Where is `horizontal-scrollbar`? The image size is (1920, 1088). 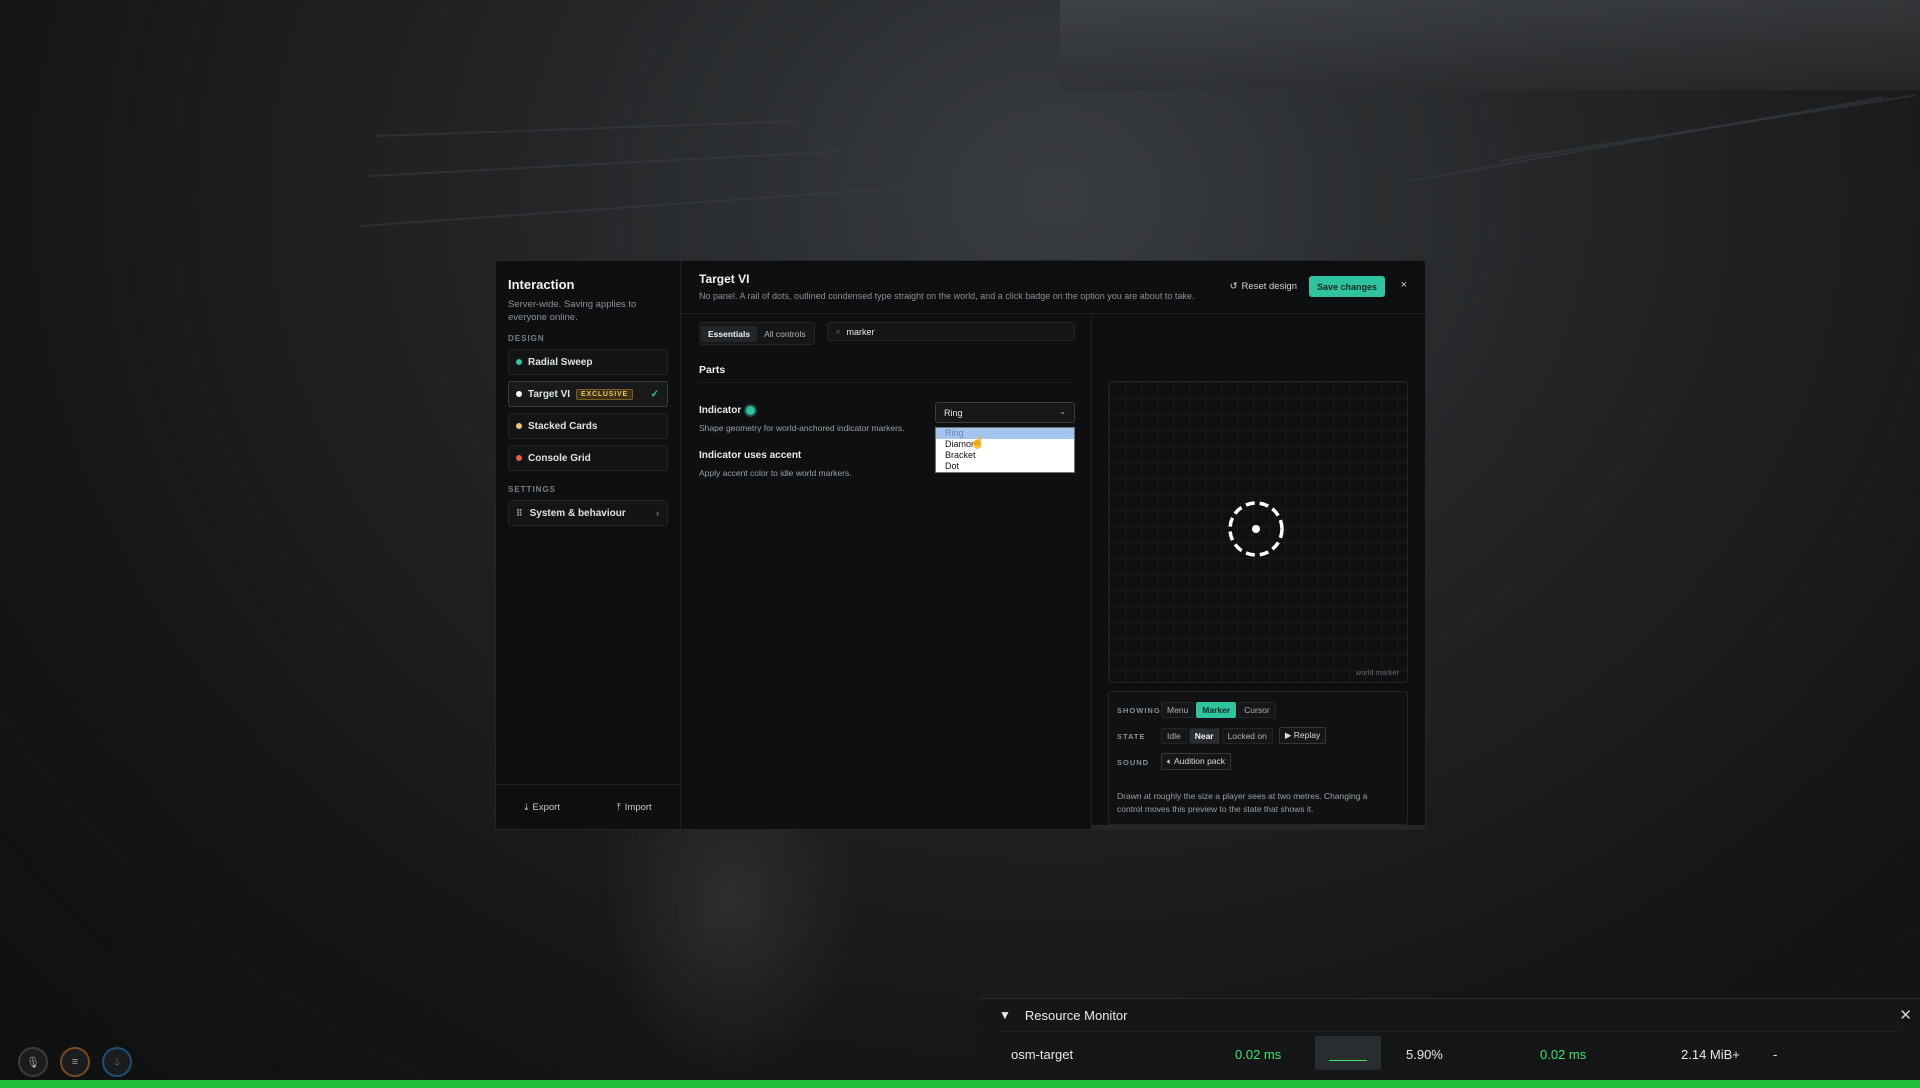
horizontal-scrollbar is located at coordinates (1258, 827).